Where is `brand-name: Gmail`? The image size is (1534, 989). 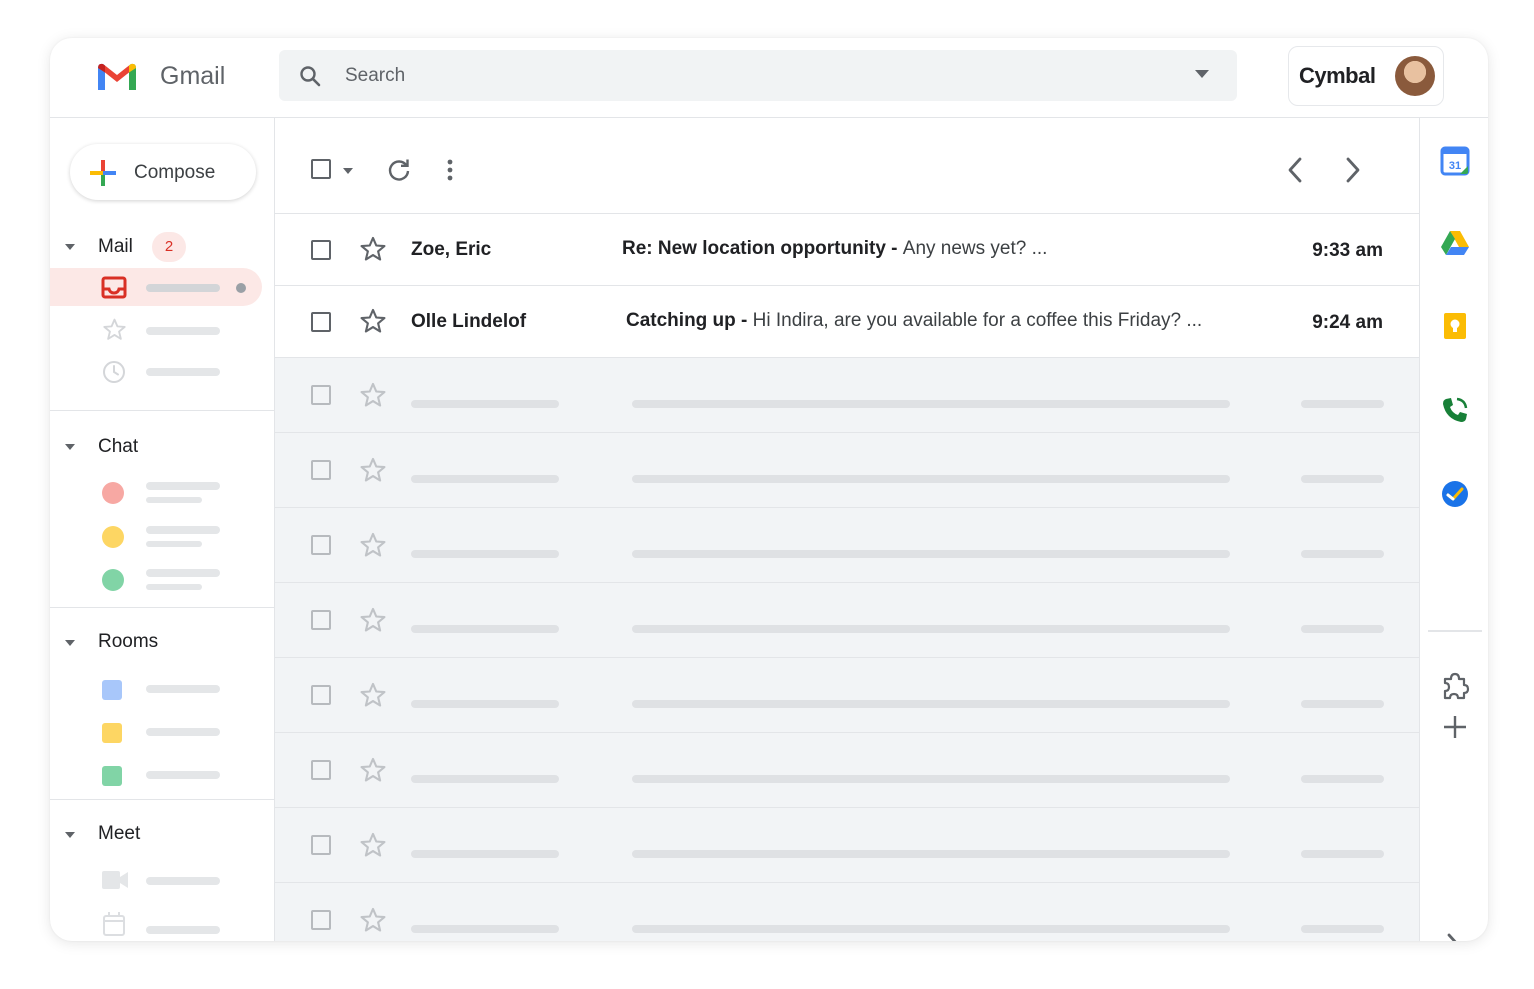
brand-name: Gmail is located at coordinates (193, 76).